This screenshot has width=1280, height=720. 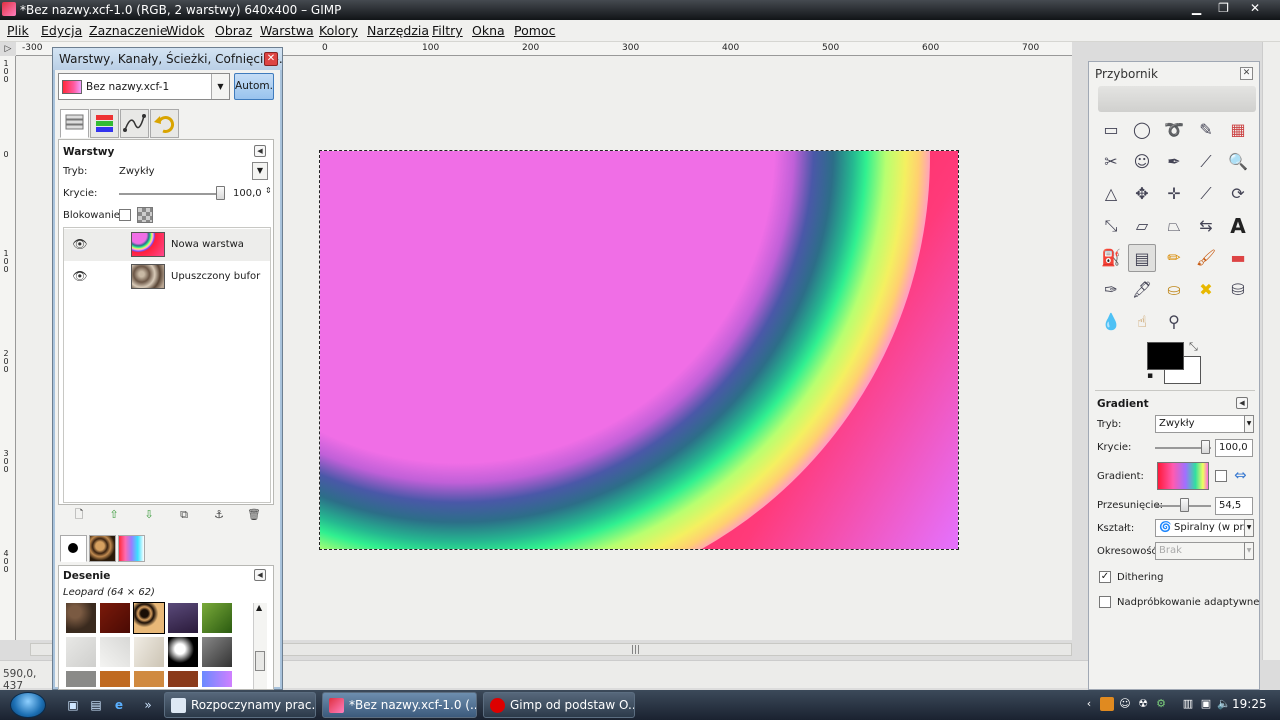 I want to click on internet-explorer-icon: e, so click(x=119, y=705).